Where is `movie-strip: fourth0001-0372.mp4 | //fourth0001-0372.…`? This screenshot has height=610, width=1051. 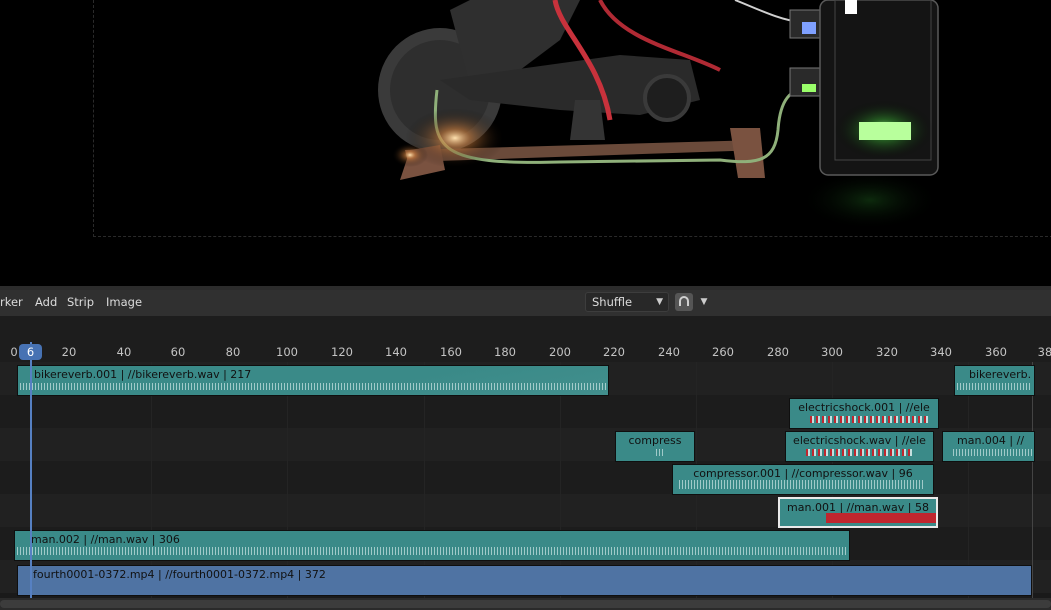 movie-strip: fourth0001-0372.mp4 | //fourth0001-0372.… is located at coordinates (524, 580).